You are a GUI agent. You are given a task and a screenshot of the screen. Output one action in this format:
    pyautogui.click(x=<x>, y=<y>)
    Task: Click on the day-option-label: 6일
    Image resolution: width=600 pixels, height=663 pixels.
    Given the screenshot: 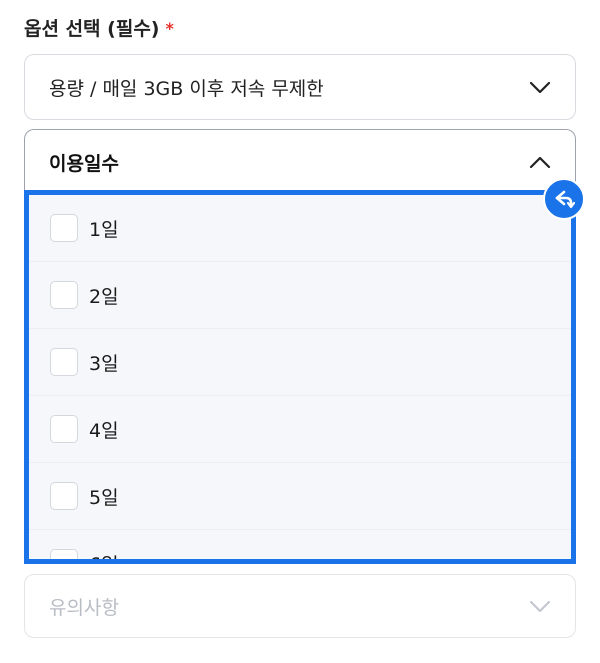 What is the action you would take?
    pyautogui.click(x=104, y=555)
    